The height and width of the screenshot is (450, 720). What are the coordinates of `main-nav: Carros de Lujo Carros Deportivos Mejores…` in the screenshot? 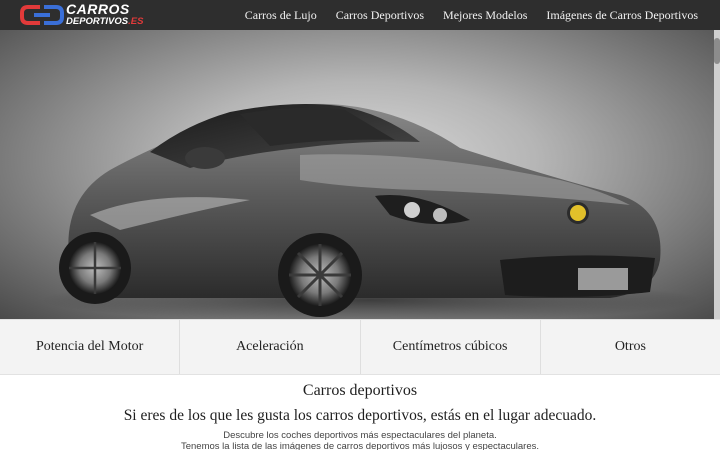 It's located at (462, 15).